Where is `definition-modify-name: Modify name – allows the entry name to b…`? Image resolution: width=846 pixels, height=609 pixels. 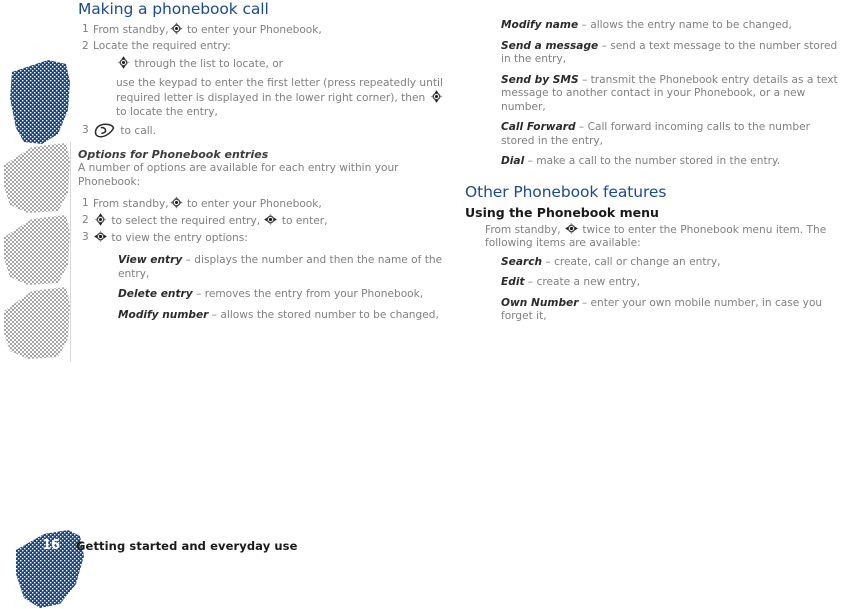
definition-modify-name: Modify name – allows the entry name to b… is located at coordinates (673, 26).